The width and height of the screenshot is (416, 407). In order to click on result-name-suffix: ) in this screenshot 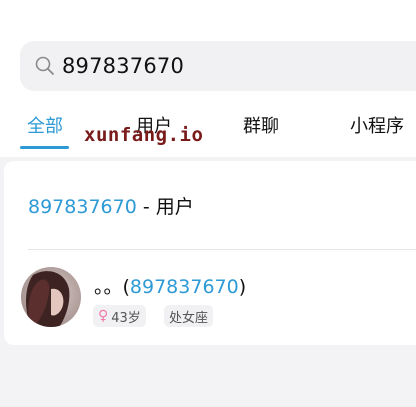, I will do `click(242, 287)`.